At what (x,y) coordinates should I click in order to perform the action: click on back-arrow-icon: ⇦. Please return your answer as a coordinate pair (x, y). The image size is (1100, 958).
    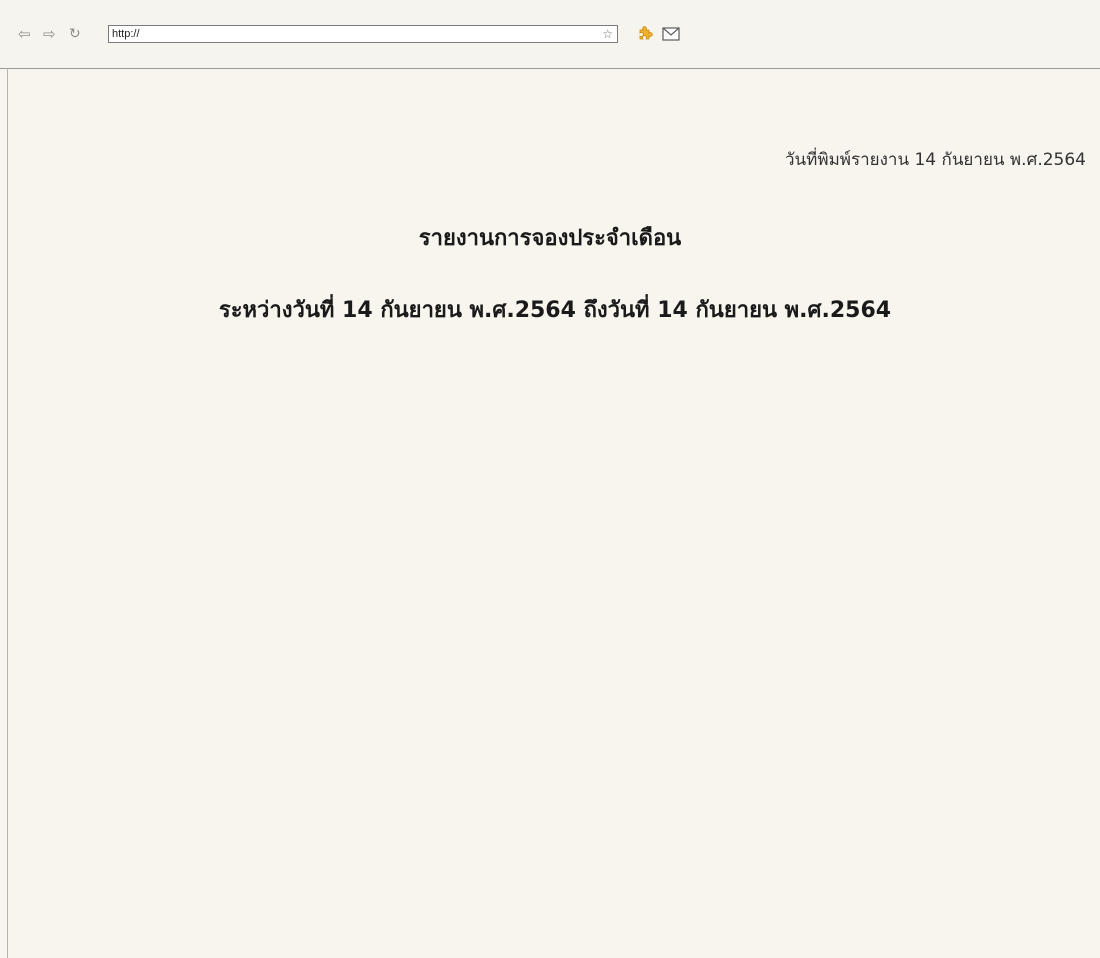
    Looking at the image, I should click on (24, 34).